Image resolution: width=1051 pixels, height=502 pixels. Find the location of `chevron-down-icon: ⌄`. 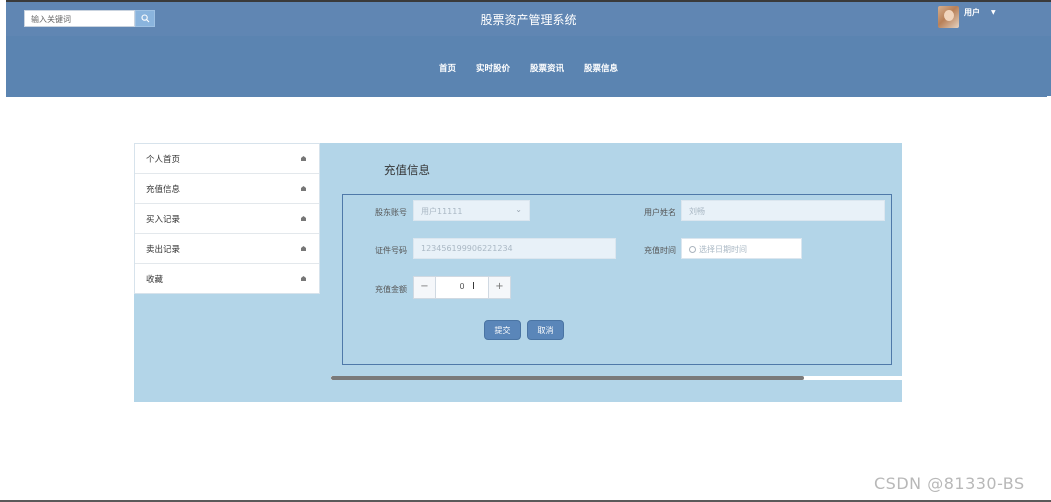

chevron-down-icon: ⌄ is located at coordinates (518, 209).